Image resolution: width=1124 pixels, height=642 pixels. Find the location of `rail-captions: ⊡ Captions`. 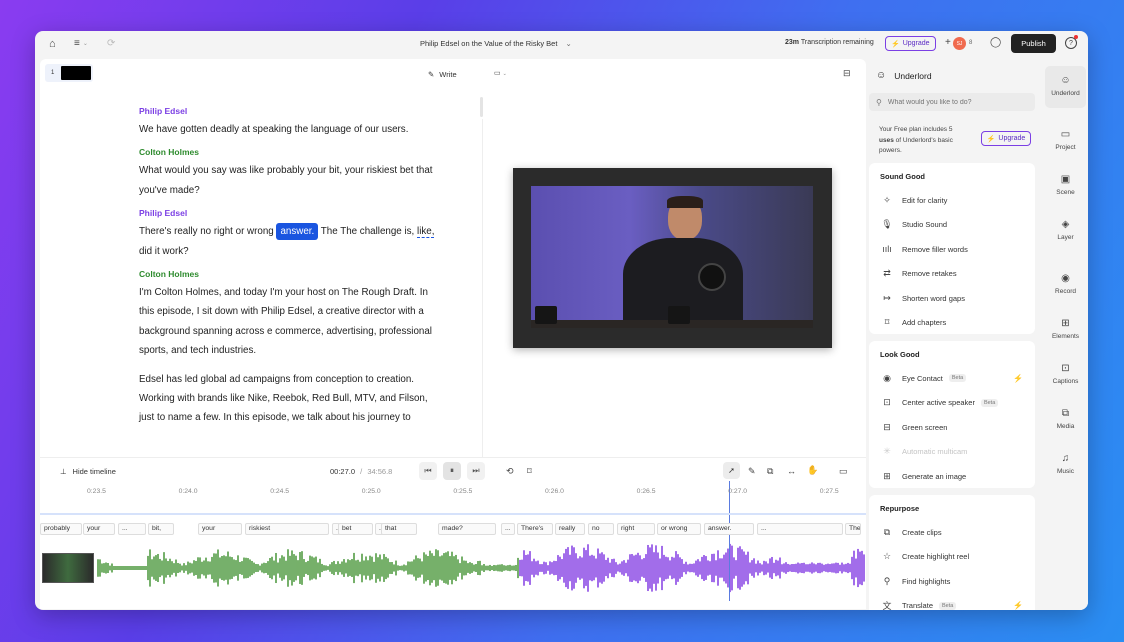

rail-captions: ⊡ Captions is located at coordinates (1065, 374).